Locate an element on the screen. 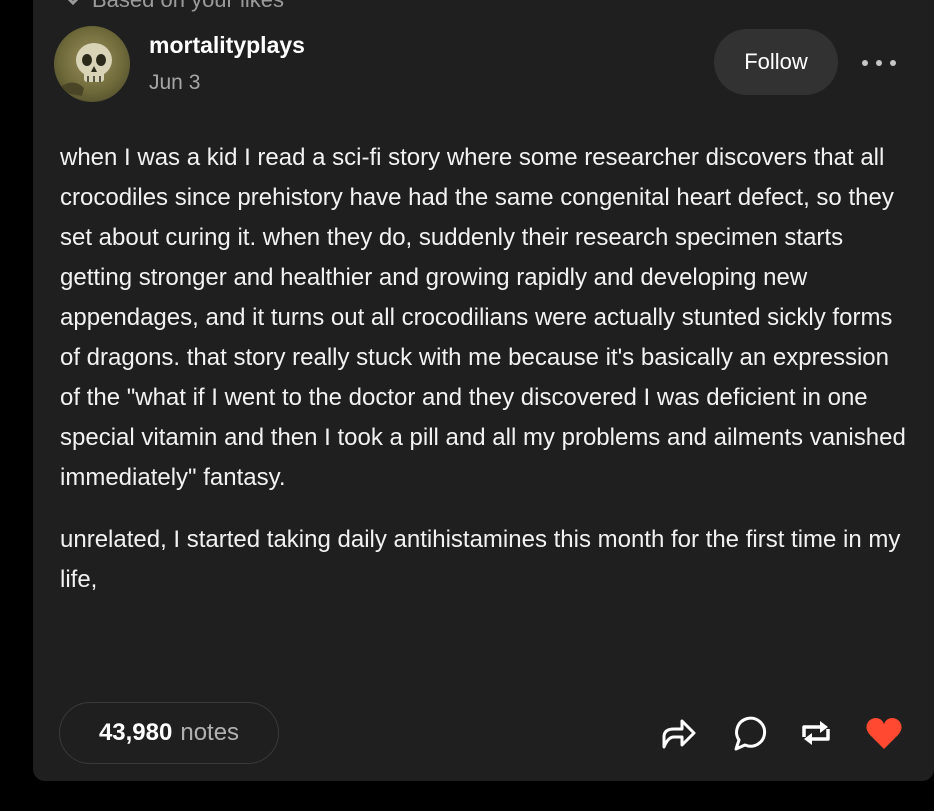 The width and height of the screenshot is (934, 811). post-author-name: mortalityplays is located at coordinates (227, 45).